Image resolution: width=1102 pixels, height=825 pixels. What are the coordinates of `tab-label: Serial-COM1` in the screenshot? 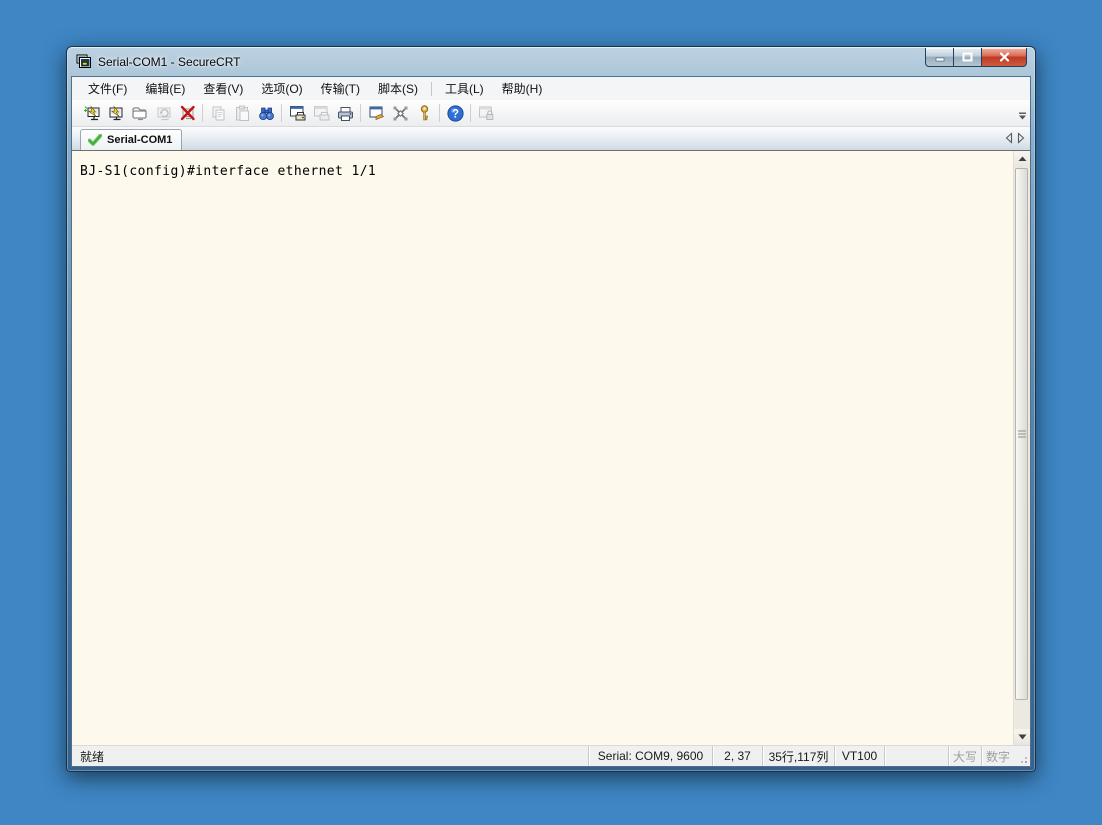 It's located at (140, 140).